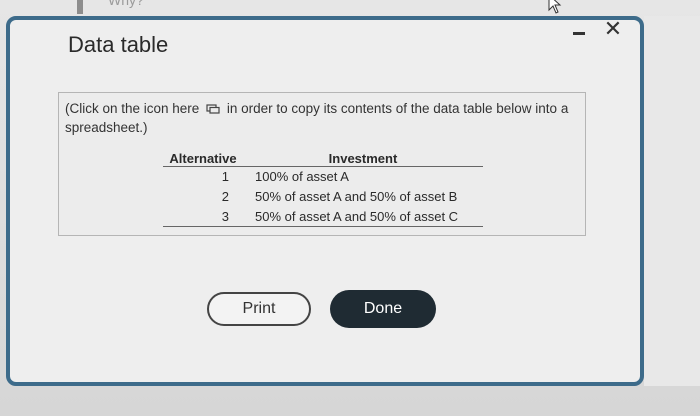 This screenshot has height=416, width=700. What do you see at coordinates (118, 44) in the screenshot?
I see `dialog-title: Data table` at bounding box center [118, 44].